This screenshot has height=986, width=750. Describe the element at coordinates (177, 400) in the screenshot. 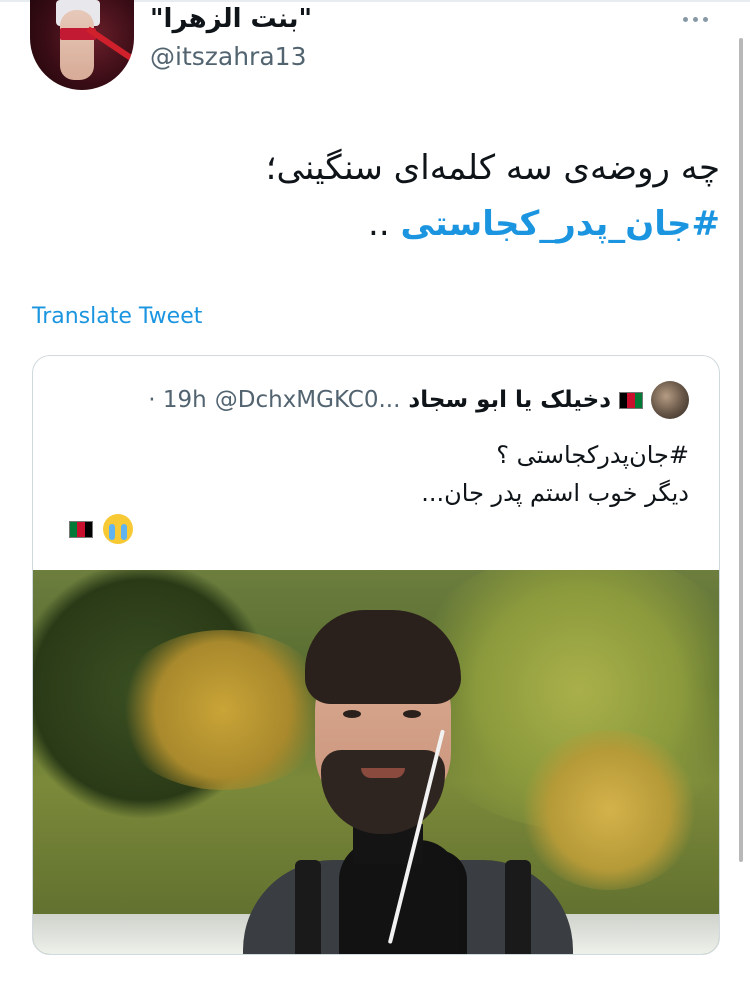

I see `quoted-tweet-time: · 19h` at that location.